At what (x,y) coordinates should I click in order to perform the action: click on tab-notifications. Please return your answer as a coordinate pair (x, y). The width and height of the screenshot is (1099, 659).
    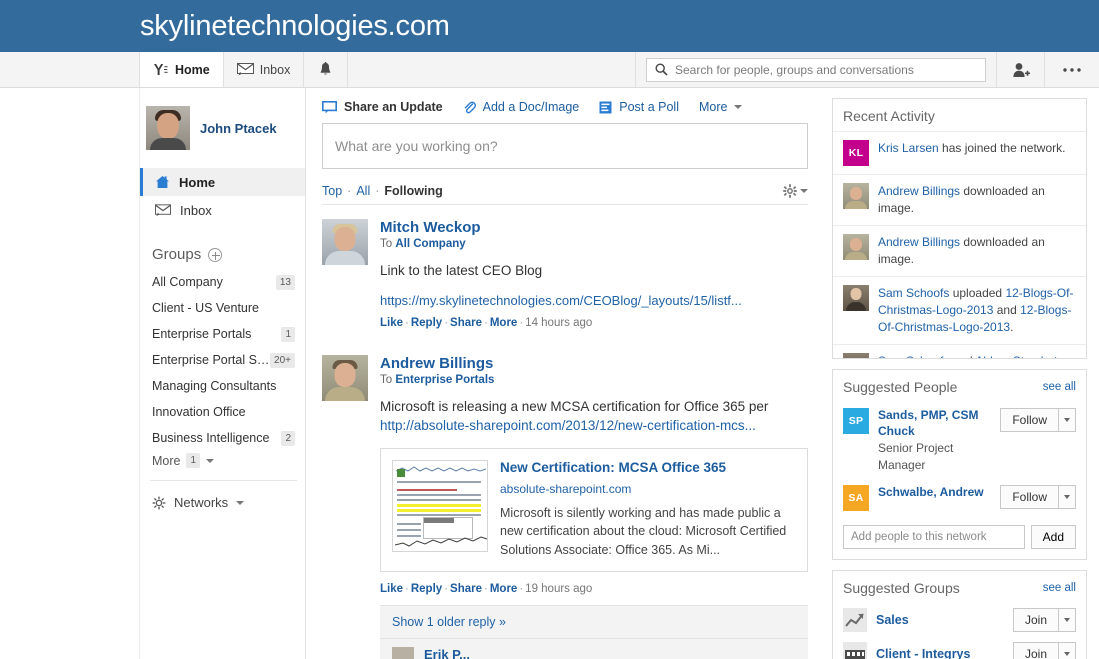
    Looking at the image, I should click on (326, 69).